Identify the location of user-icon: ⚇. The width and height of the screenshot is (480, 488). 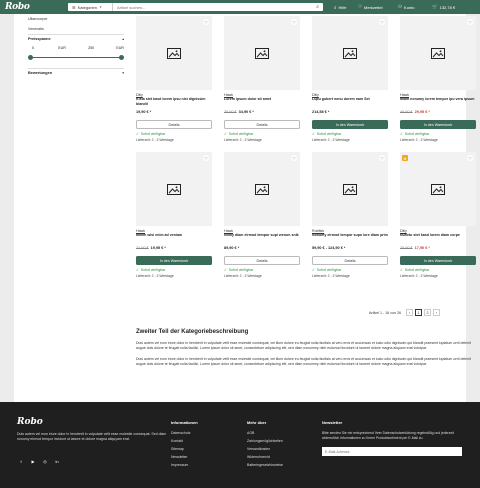
(400, 6).